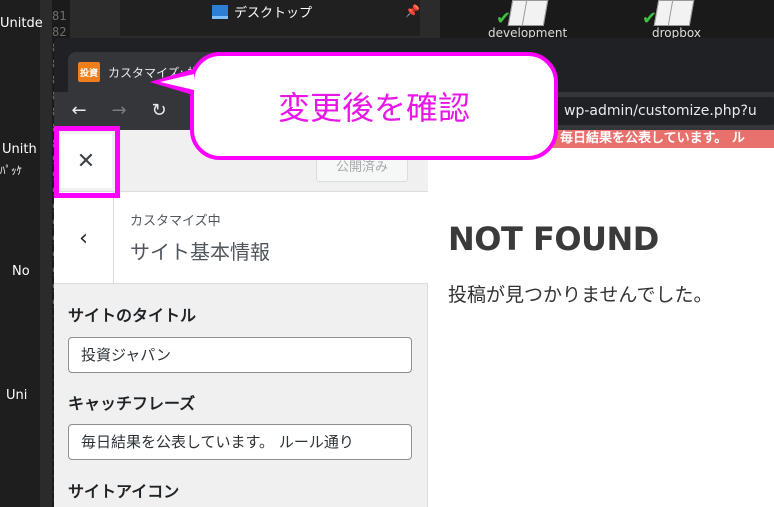 The height and width of the screenshot is (507, 774). Describe the element at coordinates (175, 221) in the screenshot. I see `breadcrumb: カスタマイズ中` at that location.